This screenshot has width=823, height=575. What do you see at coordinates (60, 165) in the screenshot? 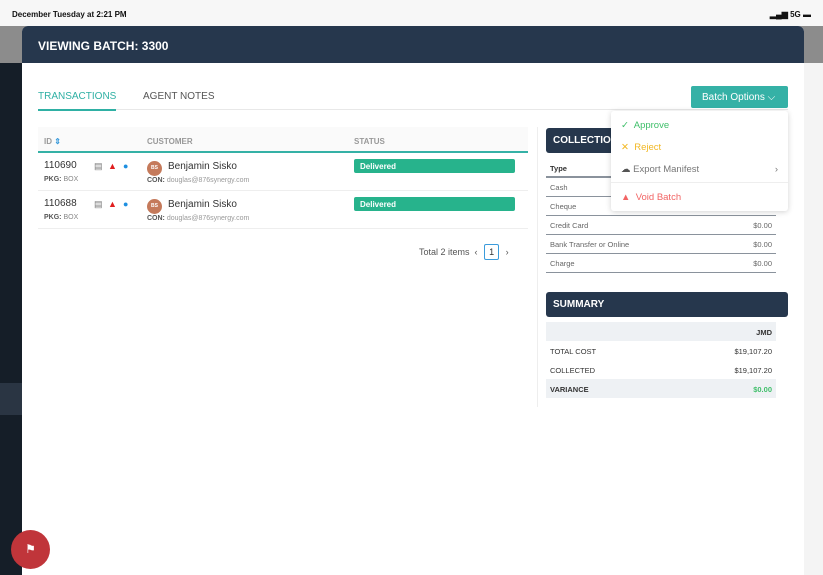
I see `row-id: 110690` at bounding box center [60, 165].